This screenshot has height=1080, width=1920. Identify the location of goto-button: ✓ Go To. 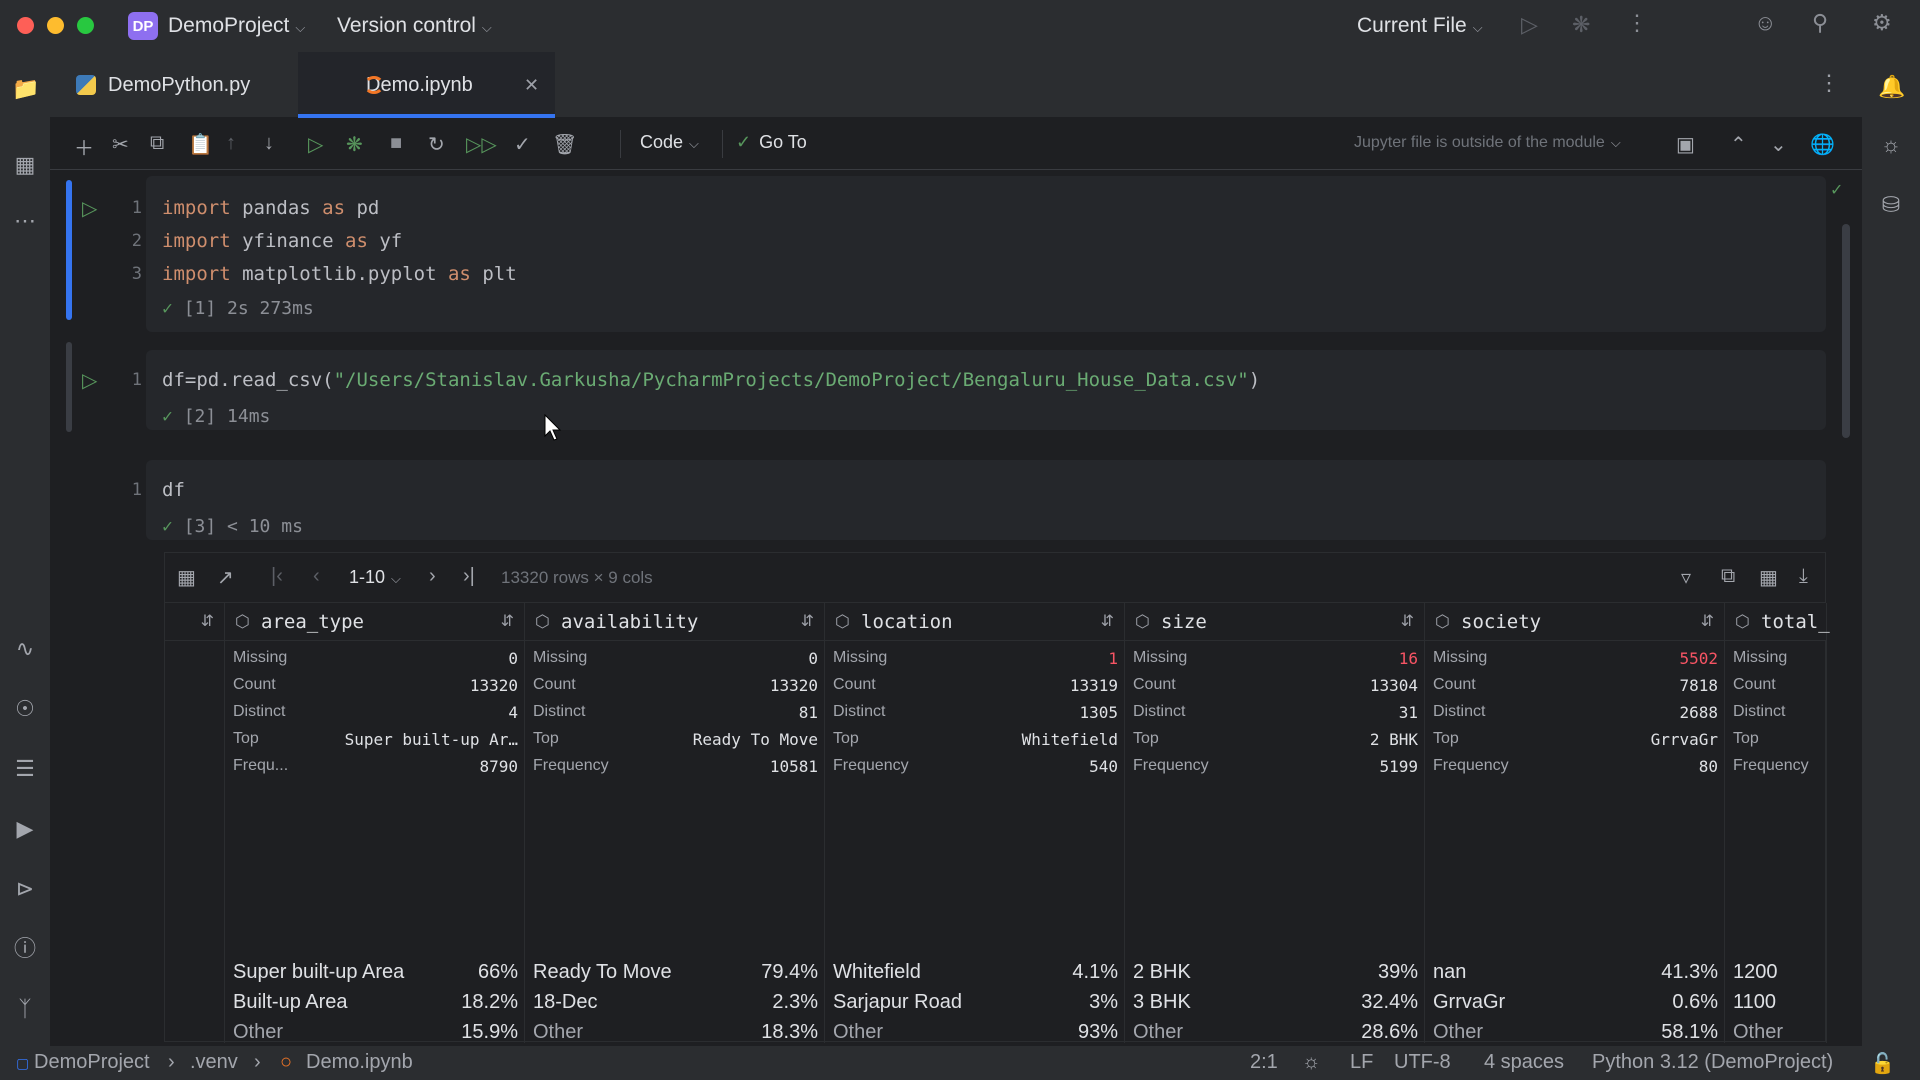
(771, 142).